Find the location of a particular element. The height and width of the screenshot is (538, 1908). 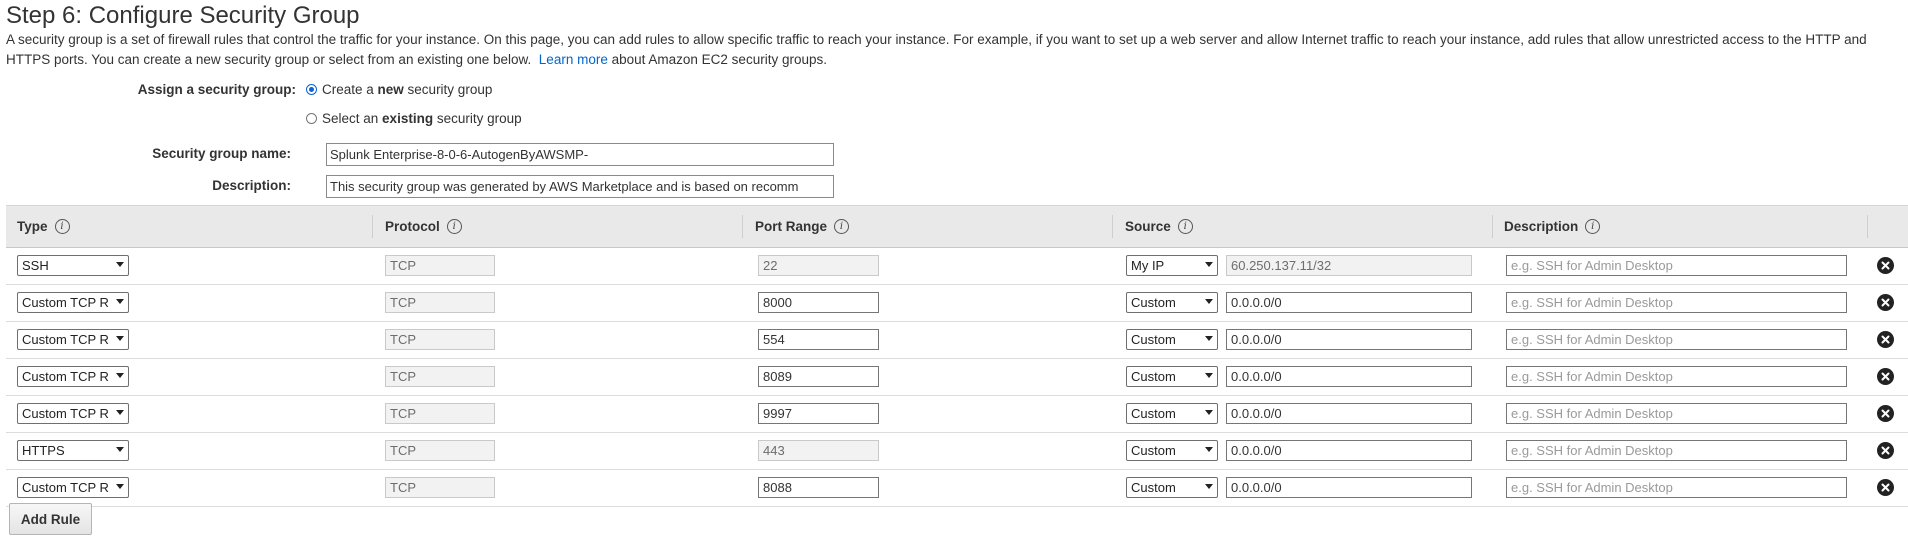

rule-port-range-input: 8089 is located at coordinates (818, 376).